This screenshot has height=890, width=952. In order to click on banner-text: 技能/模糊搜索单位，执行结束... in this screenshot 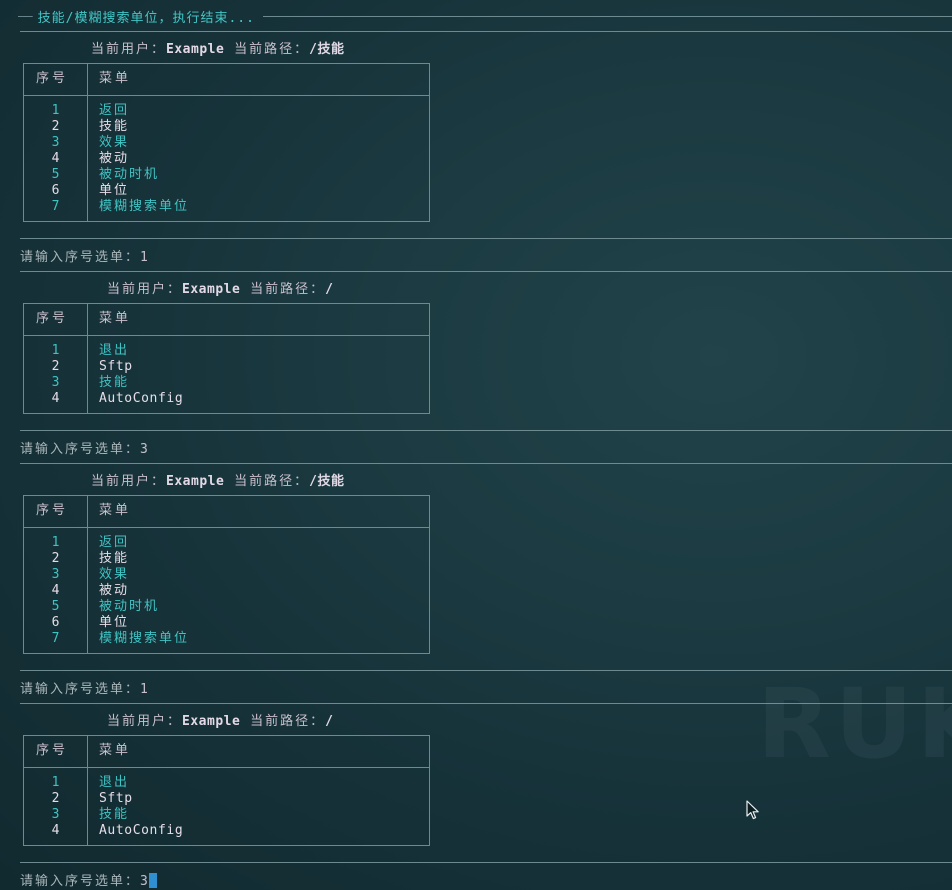, I will do `click(146, 18)`.